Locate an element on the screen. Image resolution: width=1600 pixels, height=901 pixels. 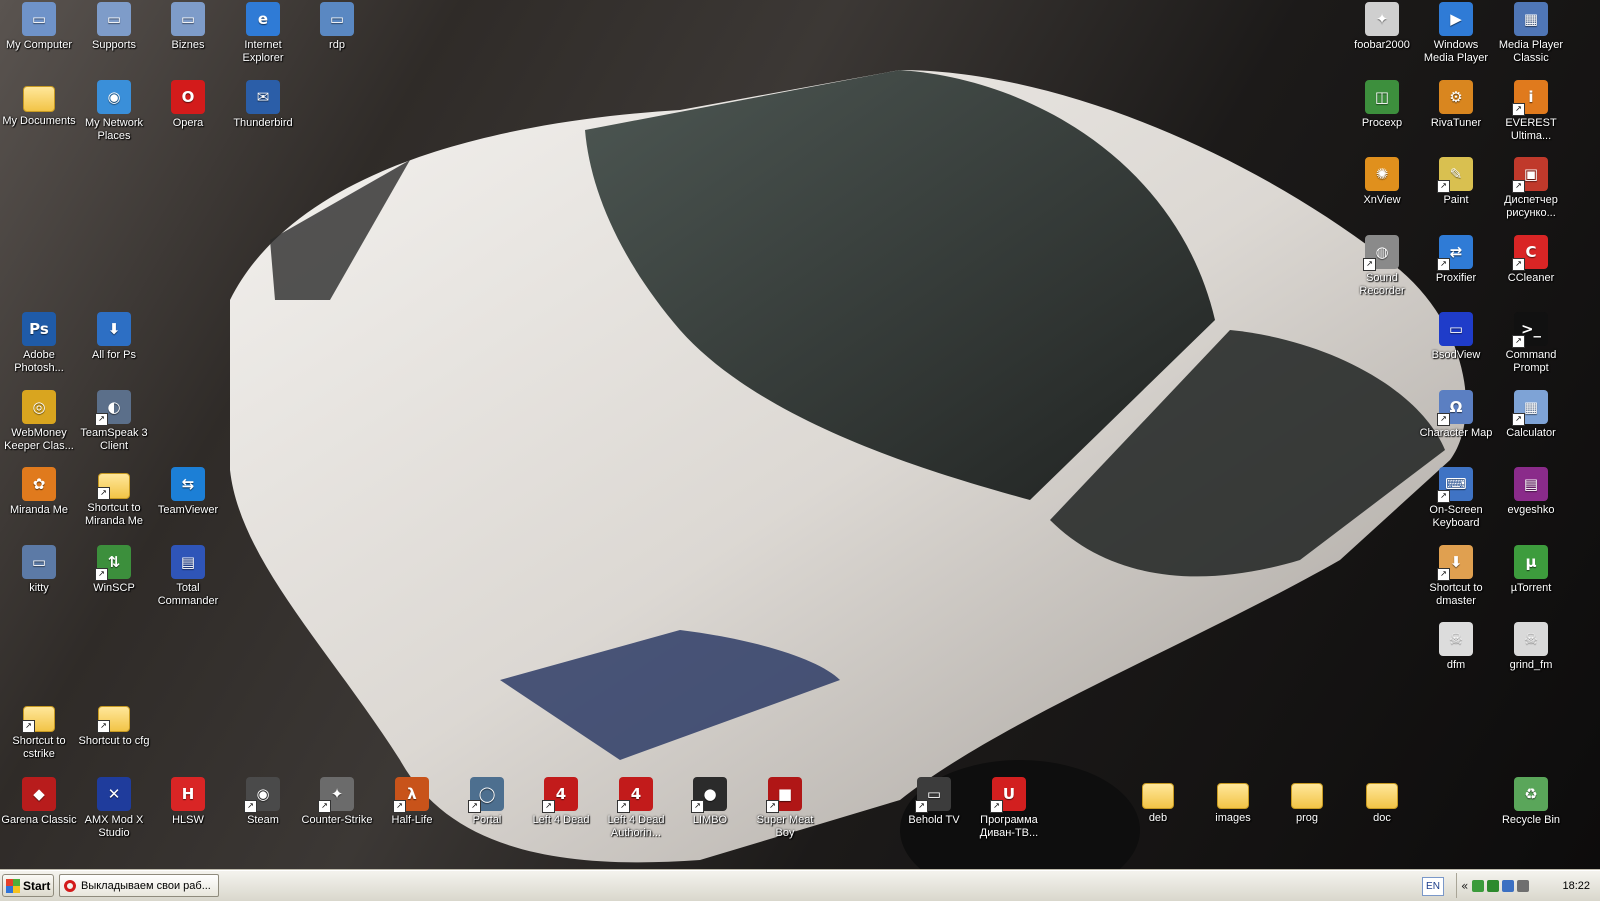
desktop-icon-internet-explorer: e Internet Explorer is located at coordinates (263, 32).